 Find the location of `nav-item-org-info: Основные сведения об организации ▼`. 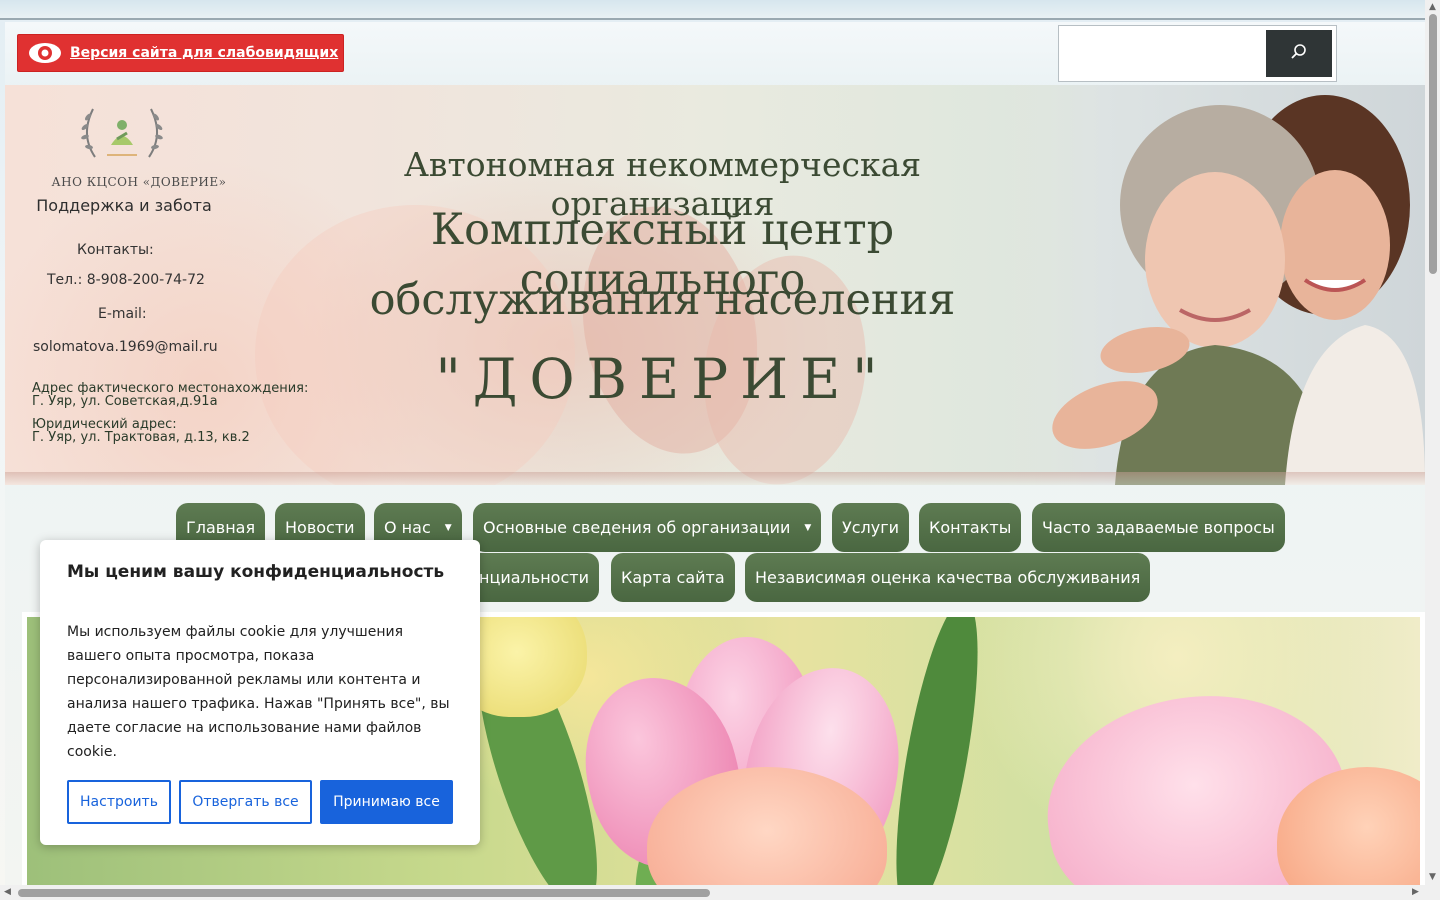

nav-item-org-info: Основные сведения об организации ▼ is located at coordinates (647, 527).